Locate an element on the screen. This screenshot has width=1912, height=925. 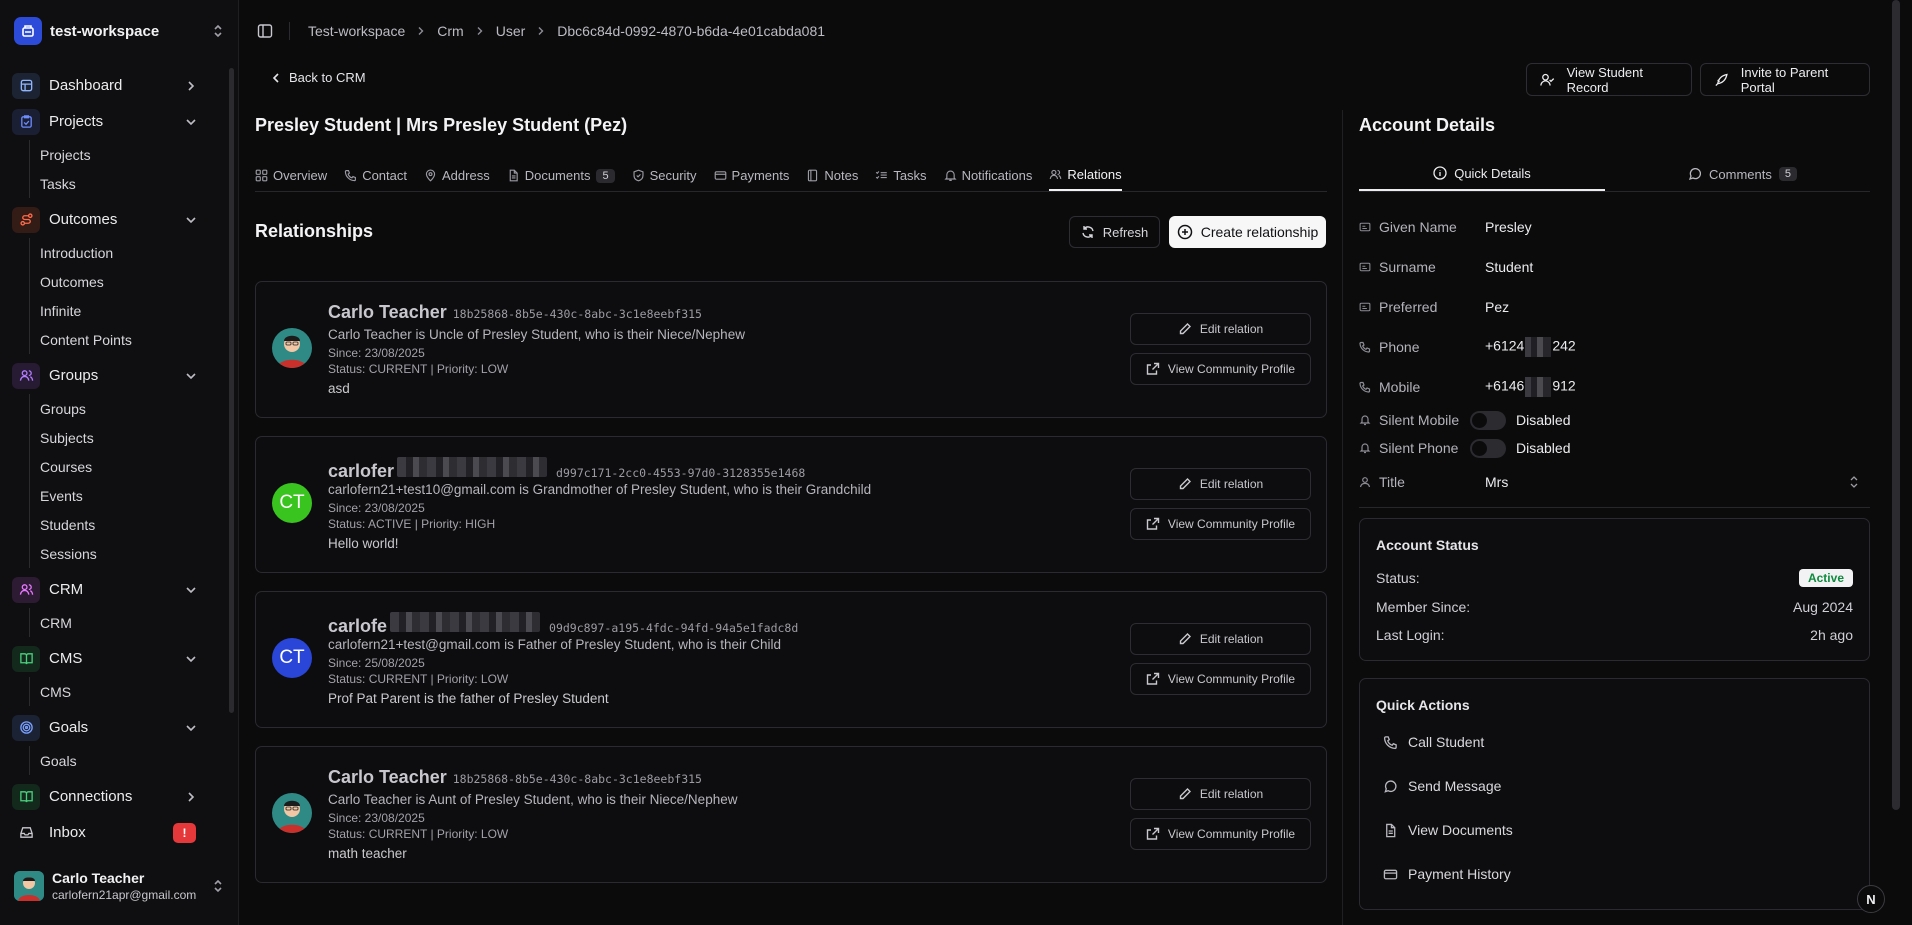
clipboard-check-icon is located at coordinates (26, 121).